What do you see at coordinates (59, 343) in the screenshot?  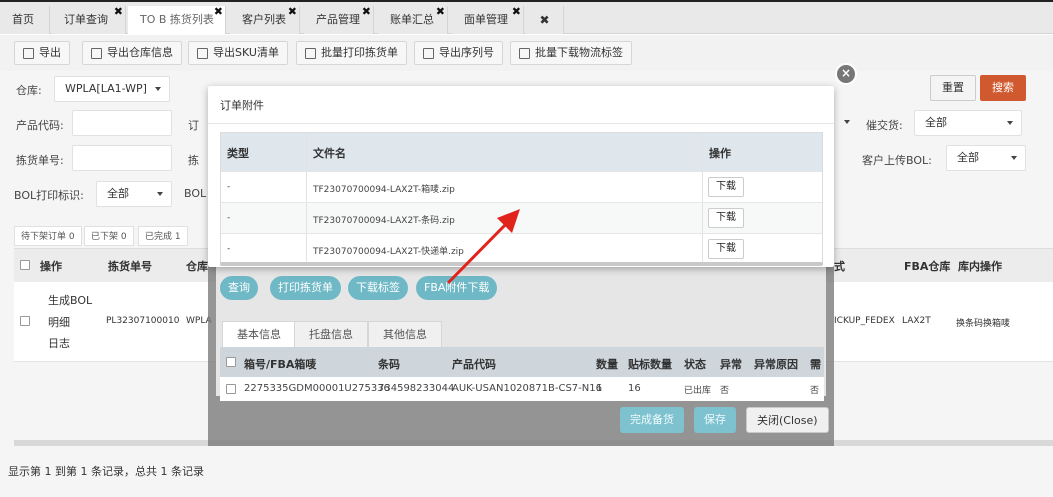 I see `log-link: 日志` at bounding box center [59, 343].